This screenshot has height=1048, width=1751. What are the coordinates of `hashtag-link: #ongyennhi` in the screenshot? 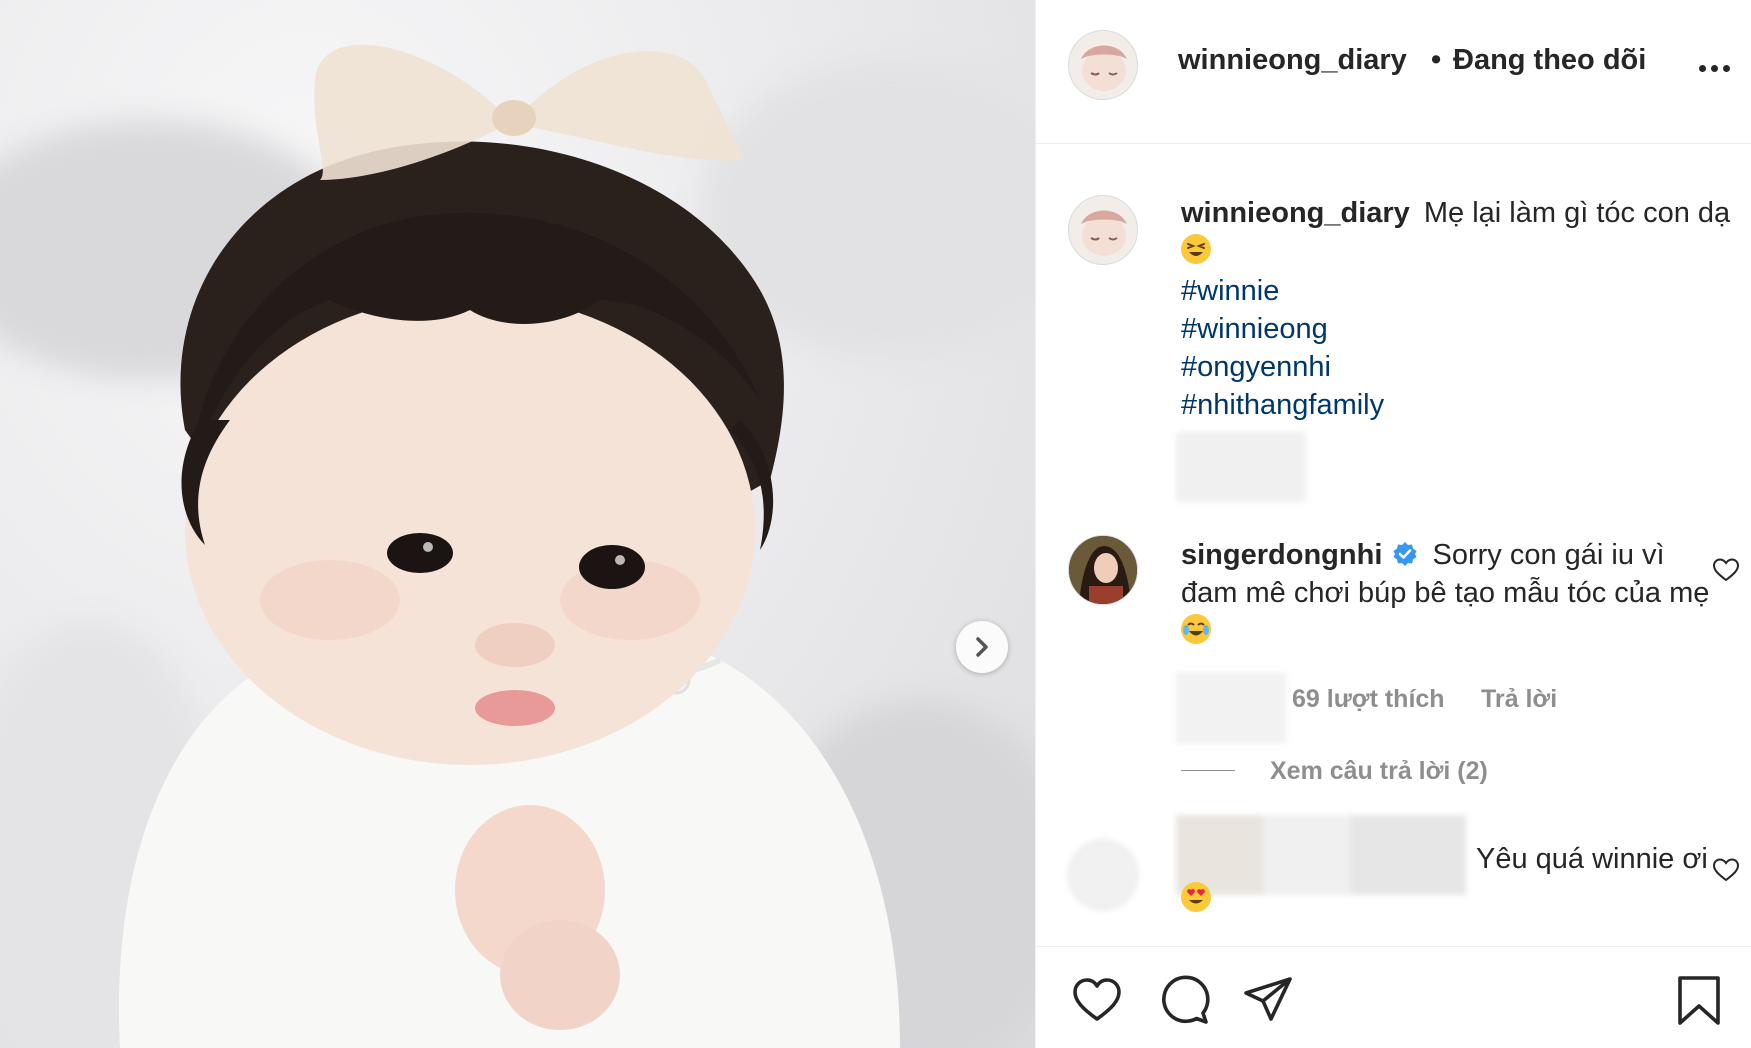 It's located at (1282, 367).